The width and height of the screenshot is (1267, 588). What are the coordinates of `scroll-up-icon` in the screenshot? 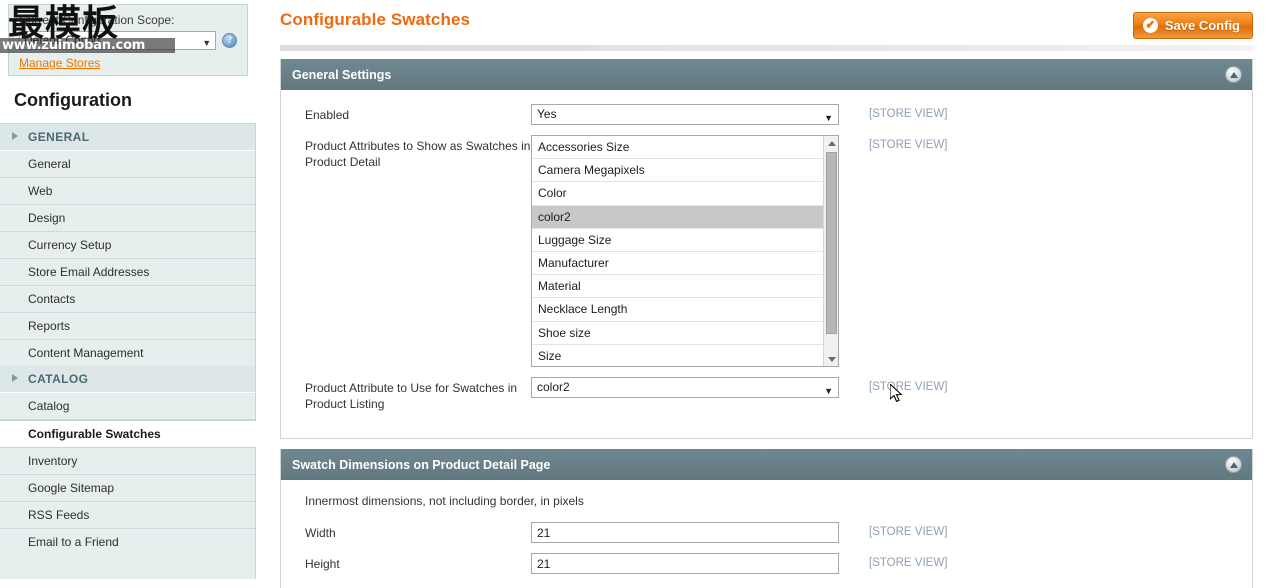 It's located at (831, 143).